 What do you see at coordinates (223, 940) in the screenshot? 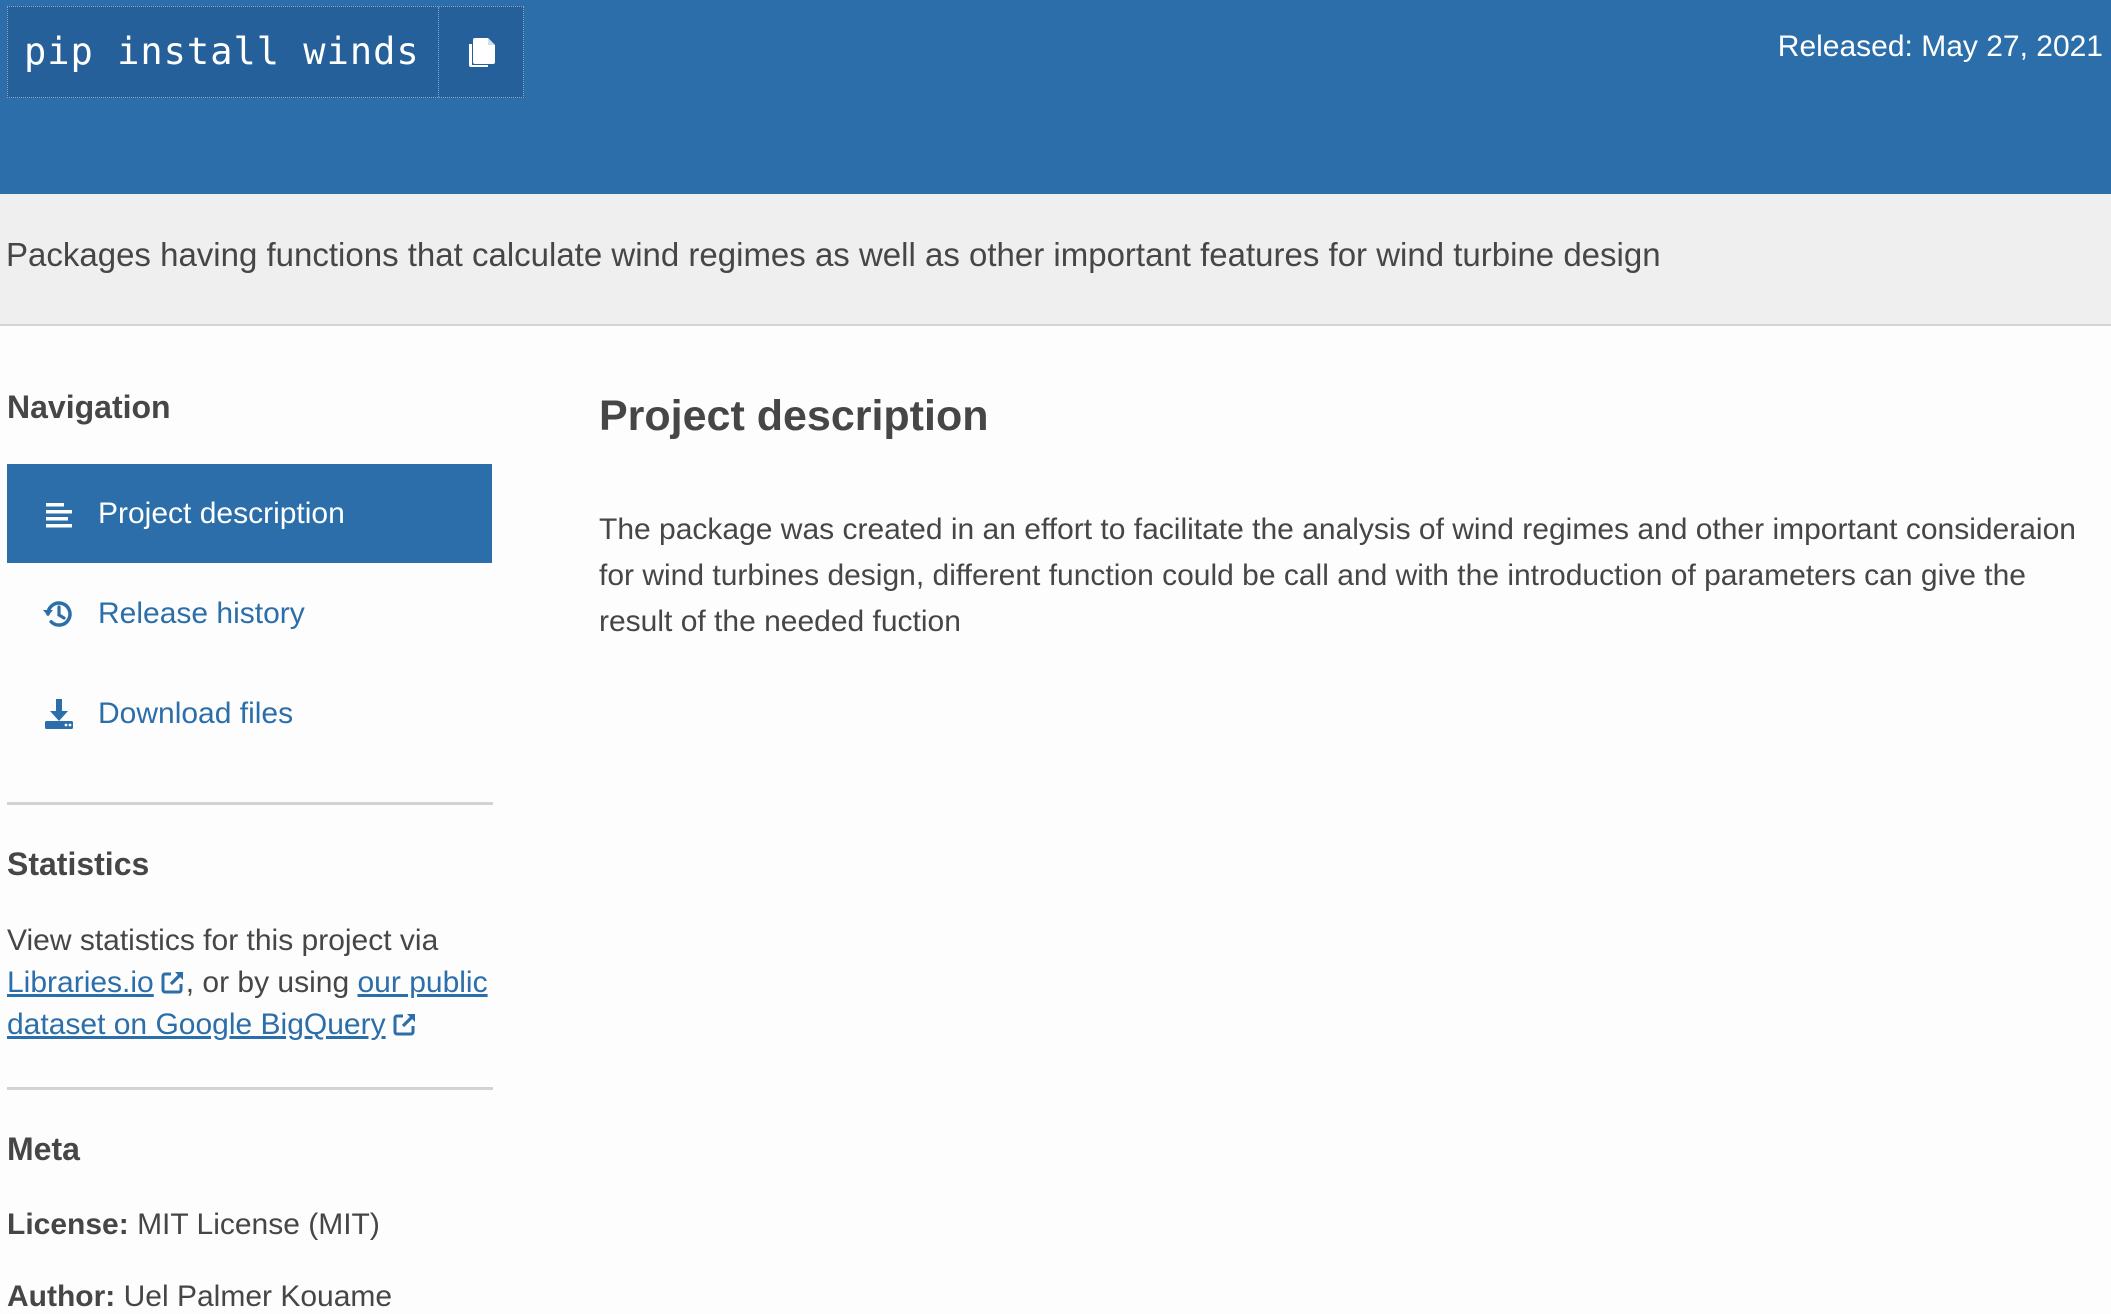
I see `statistics-prefix: View statistics for this project via` at bounding box center [223, 940].